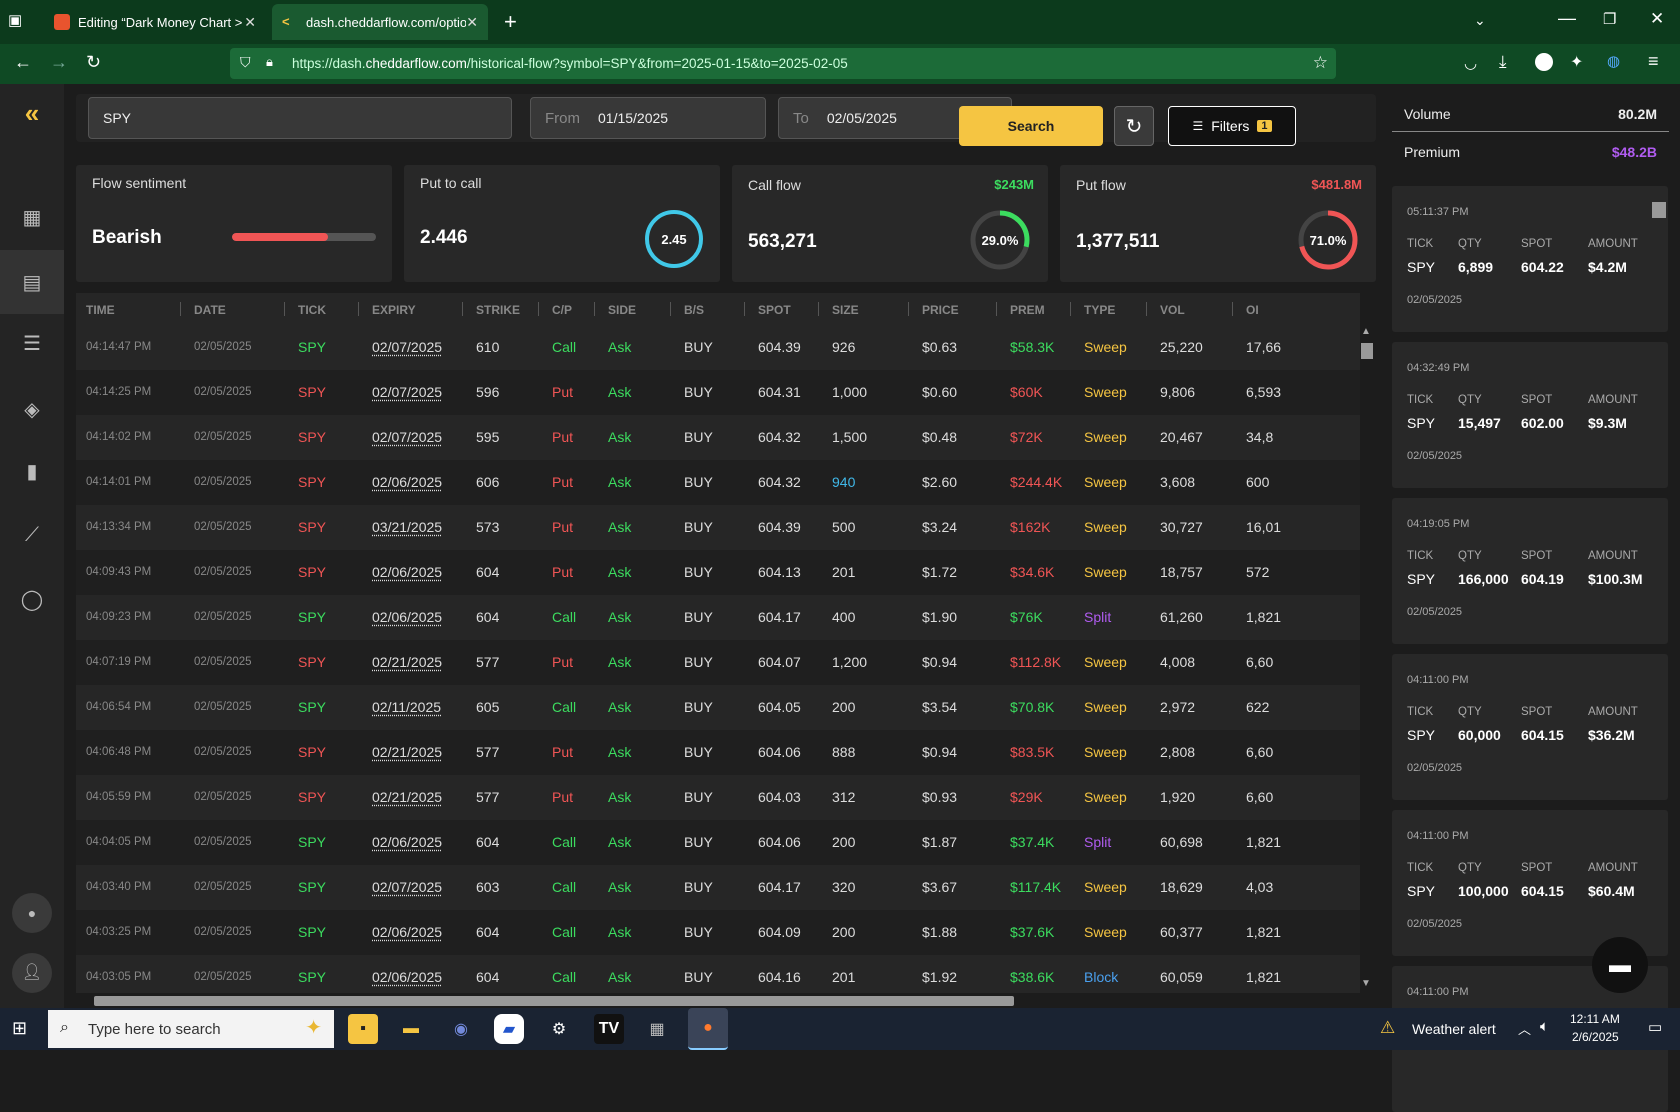 Image resolution: width=1680 pixels, height=1112 pixels. Describe the element at coordinates (1387, 1028) in the screenshot. I see `weather-alert-icon: ⚠` at that location.